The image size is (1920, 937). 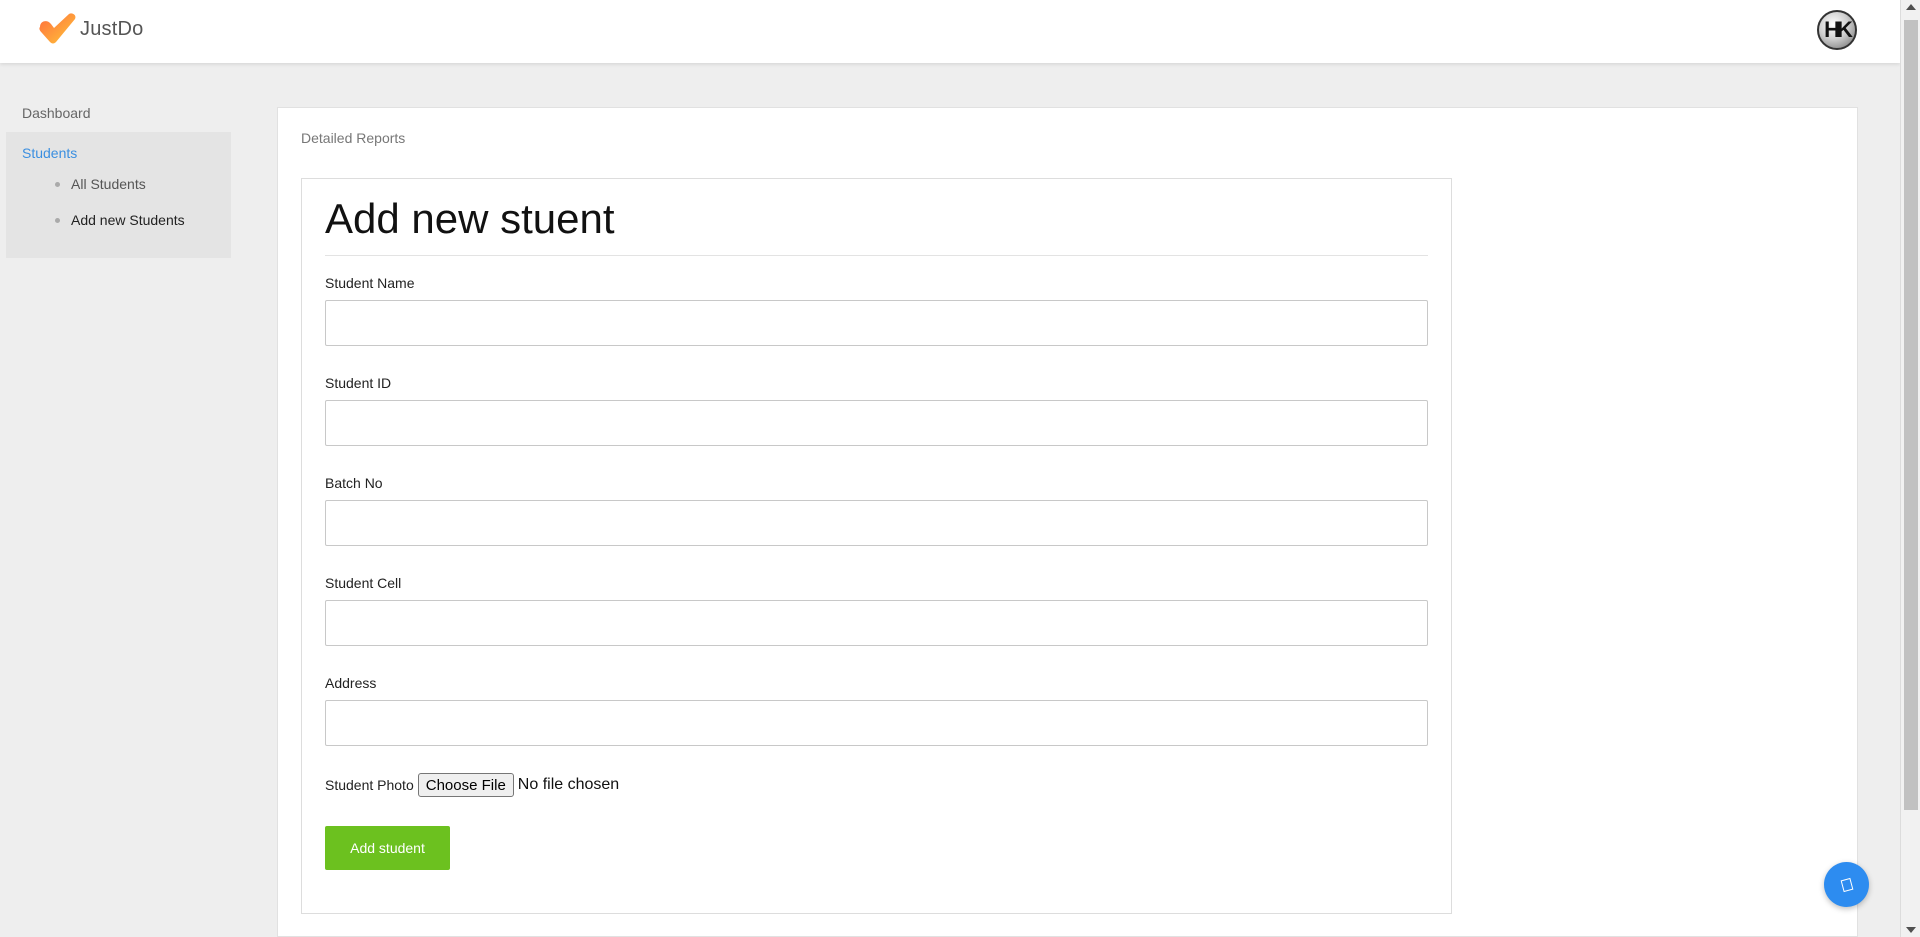 I want to click on page-scrollbar, so click(x=1910, y=468).